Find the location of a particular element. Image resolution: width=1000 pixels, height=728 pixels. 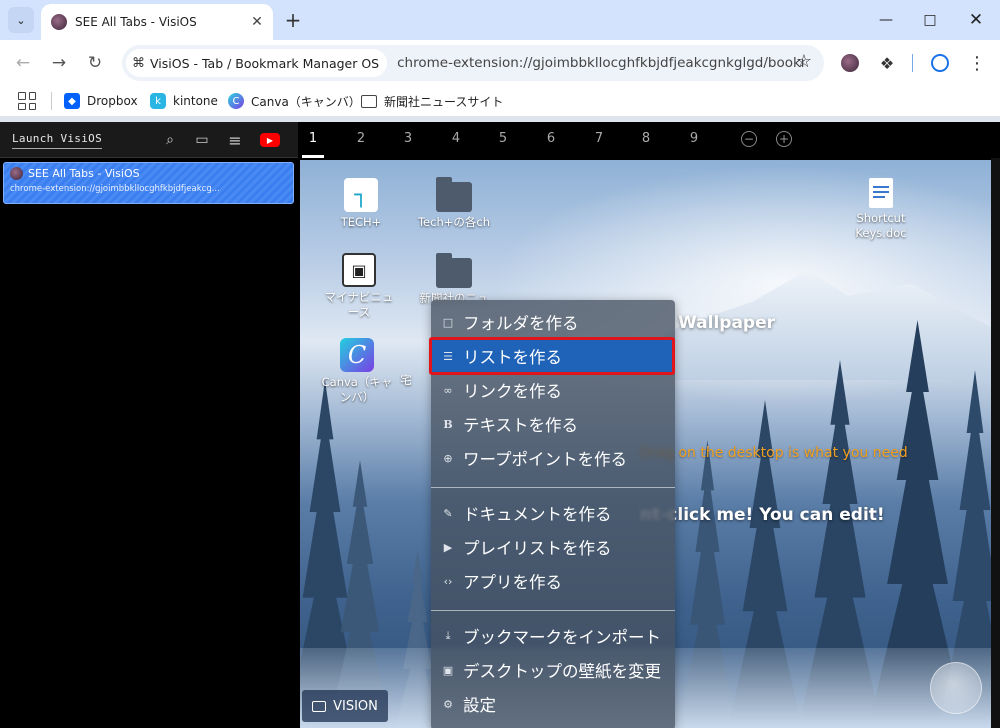

menu-create-link: ∞ リンクを作る is located at coordinates (553, 390).